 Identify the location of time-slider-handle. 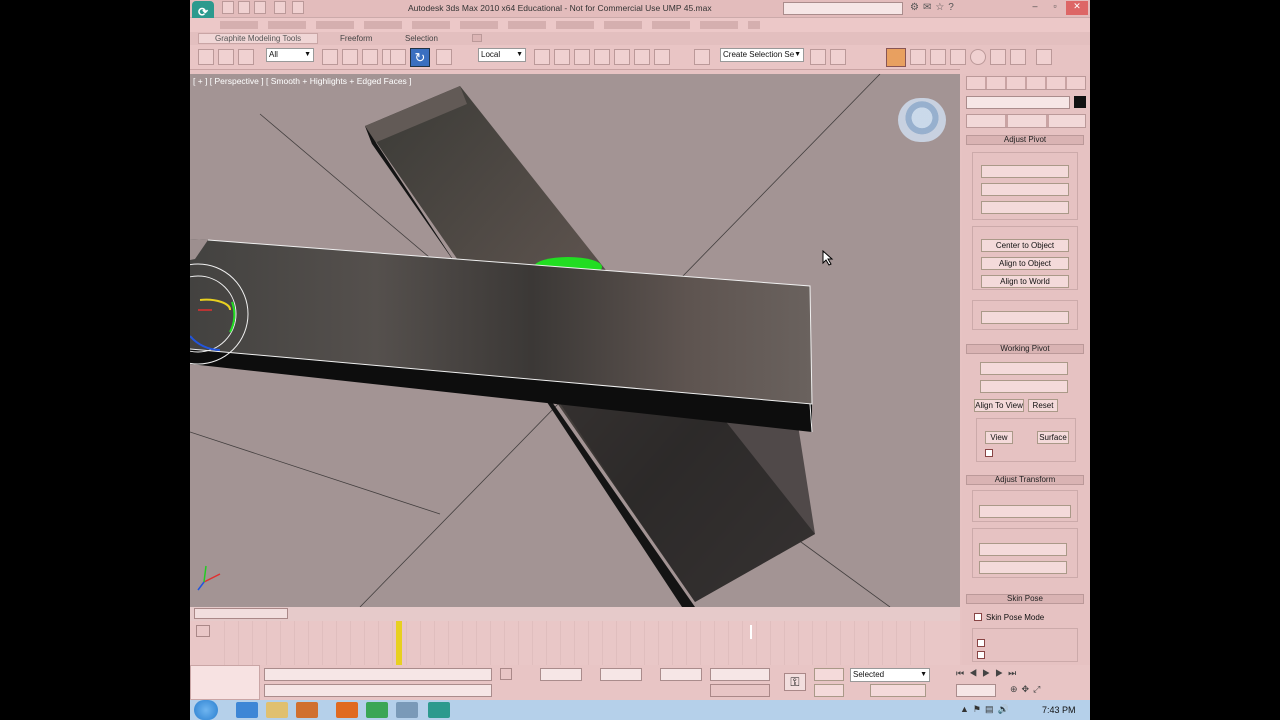
(241, 613).